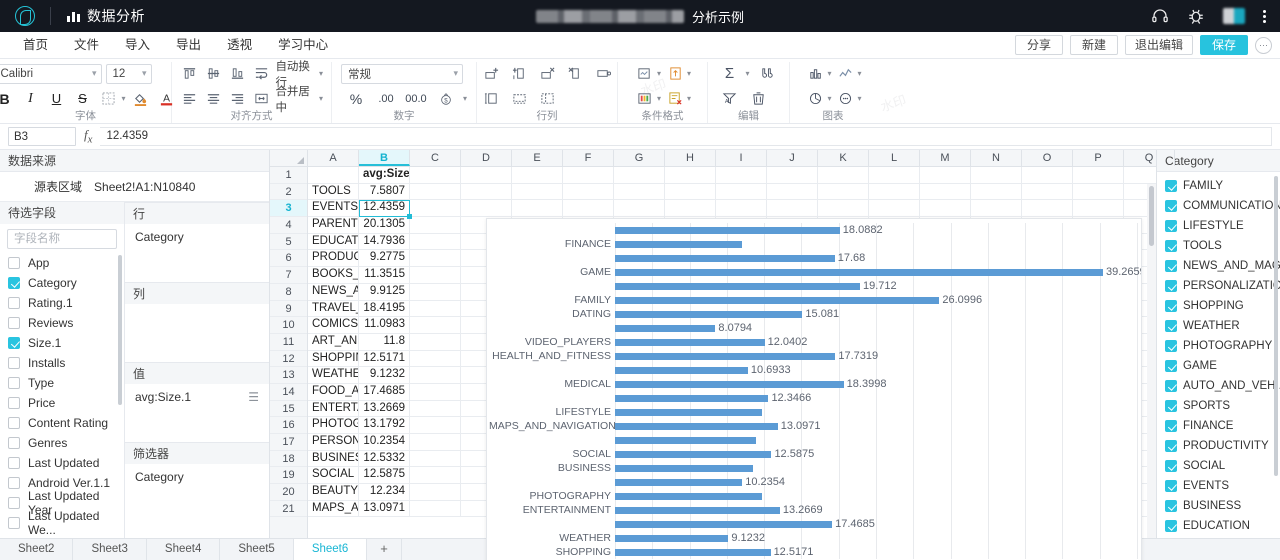 The image size is (1280, 560). What do you see at coordinates (384, 442) in the screenshot?
I see `grid-cell: 10.2354` at bounding box center [384, 442].